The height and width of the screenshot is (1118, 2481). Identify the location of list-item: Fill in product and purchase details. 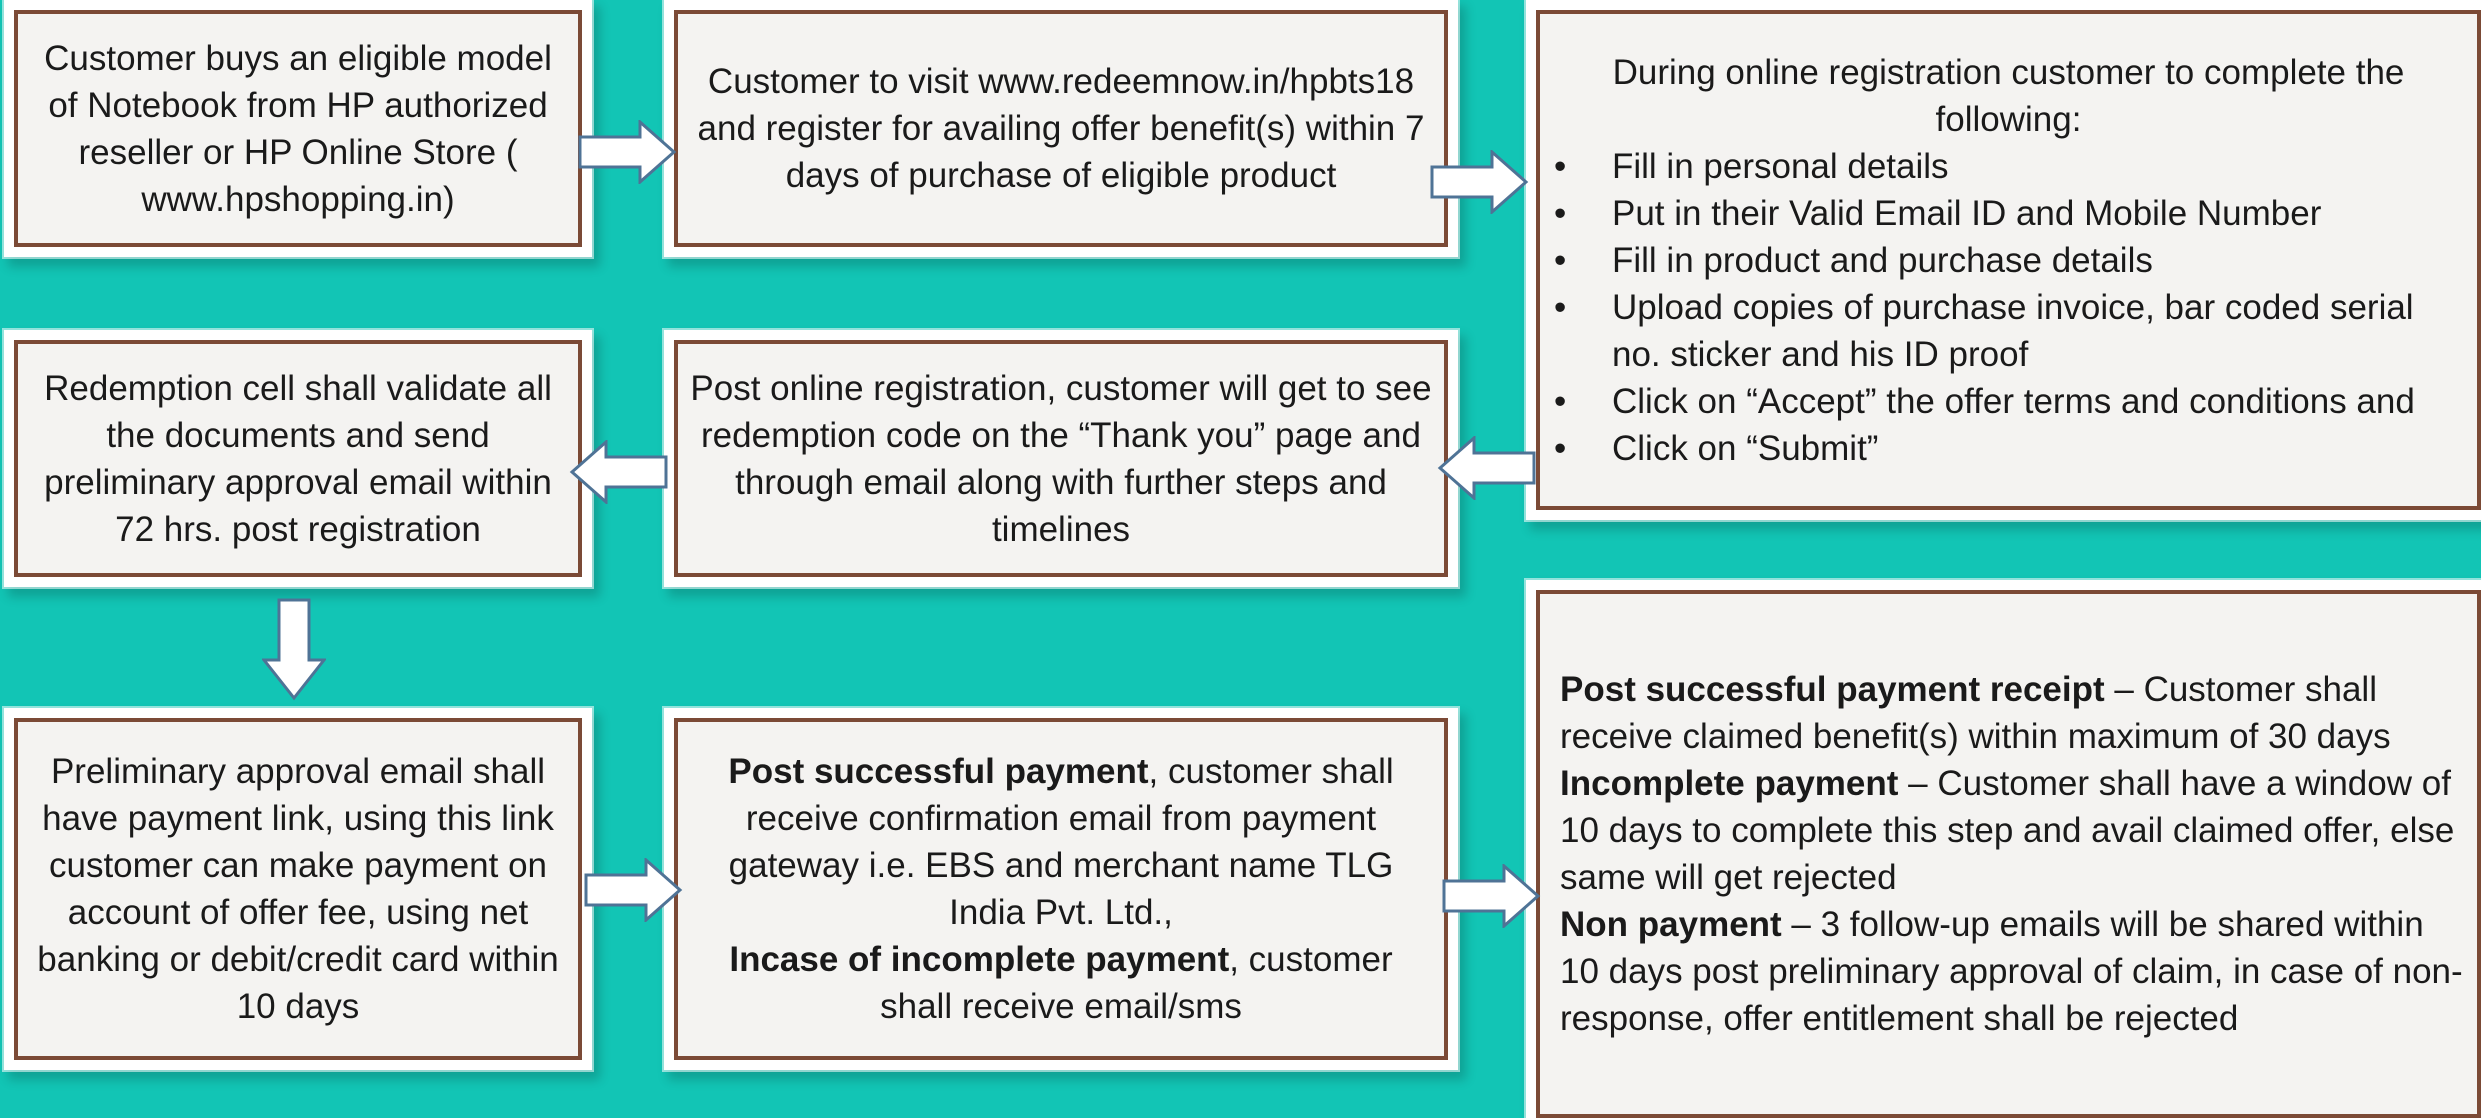
(2008, 260).